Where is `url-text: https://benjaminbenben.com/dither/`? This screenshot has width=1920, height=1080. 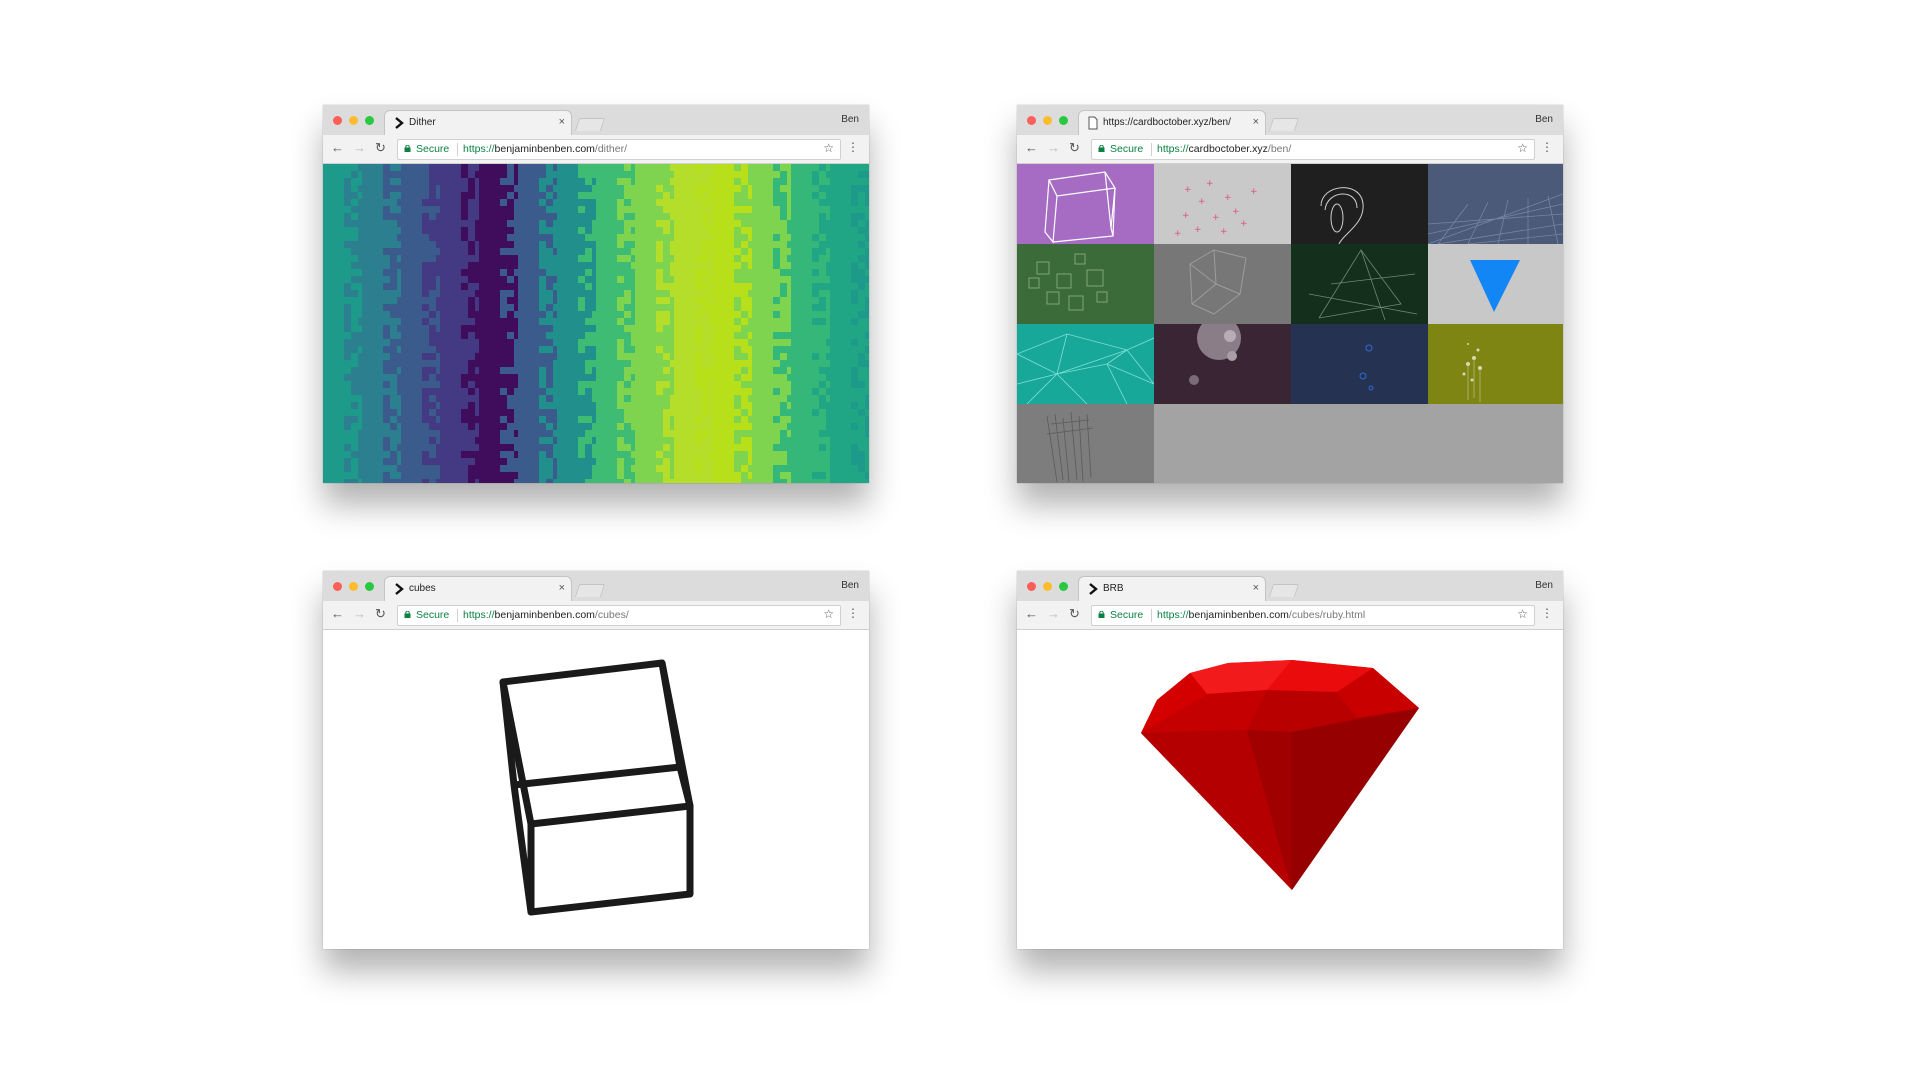
url-text: https://benjaminbenben.com/dither/ is located at coordinates (545, 149).